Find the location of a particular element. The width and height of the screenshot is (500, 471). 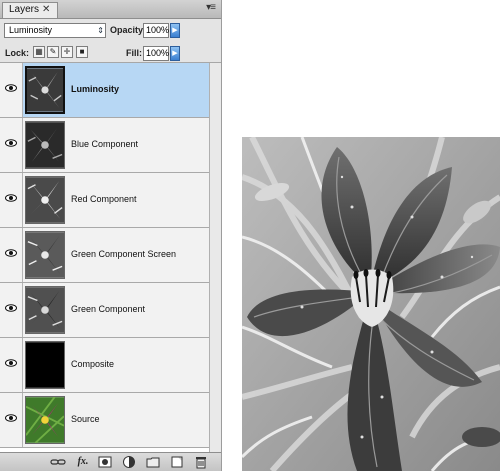

tab-layers: Layers ✕ is located at coordinates (30, 10).